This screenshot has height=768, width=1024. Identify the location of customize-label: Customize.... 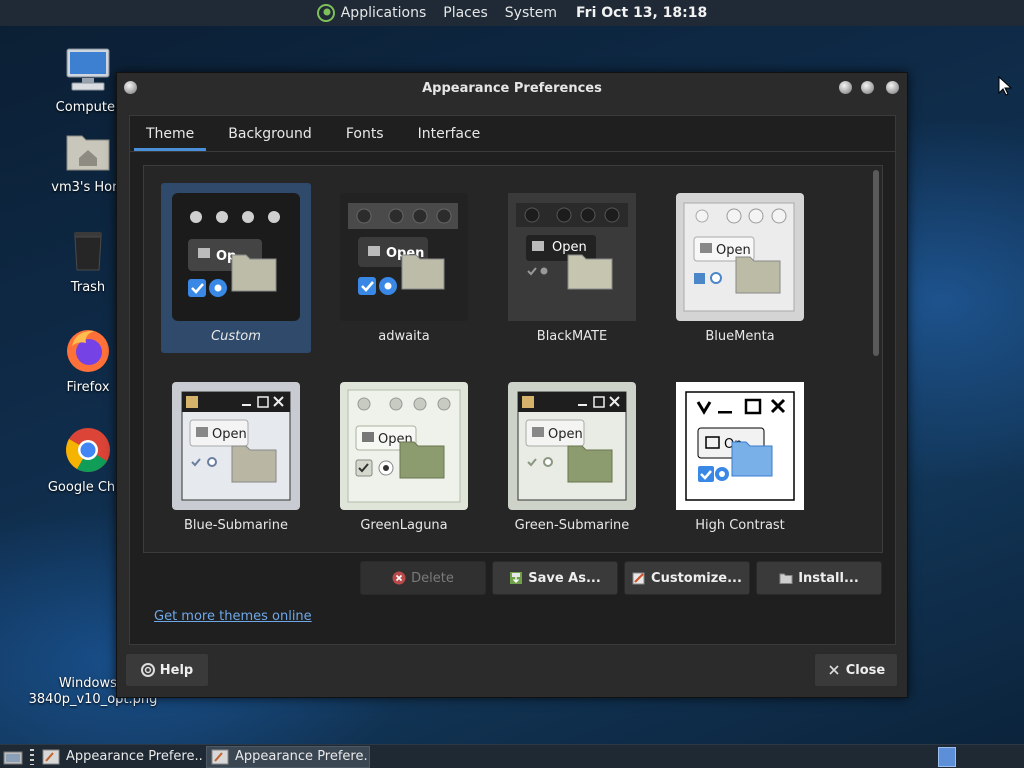
(696, 578).